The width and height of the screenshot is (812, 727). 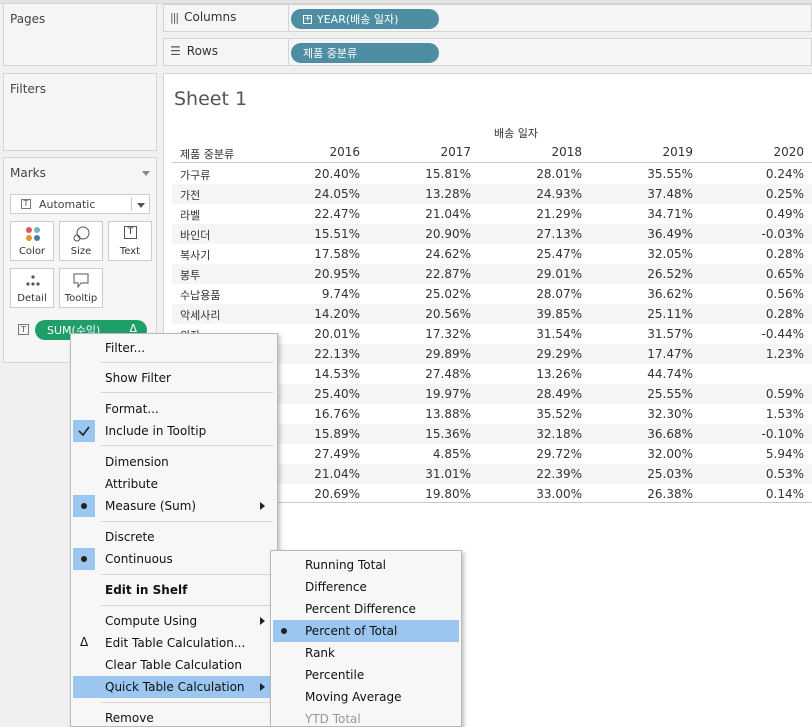 What do you see at coordinates (653, 274) in the screenshot?
I see `value-cell: 26.52%` at bounding box center [653, 274].